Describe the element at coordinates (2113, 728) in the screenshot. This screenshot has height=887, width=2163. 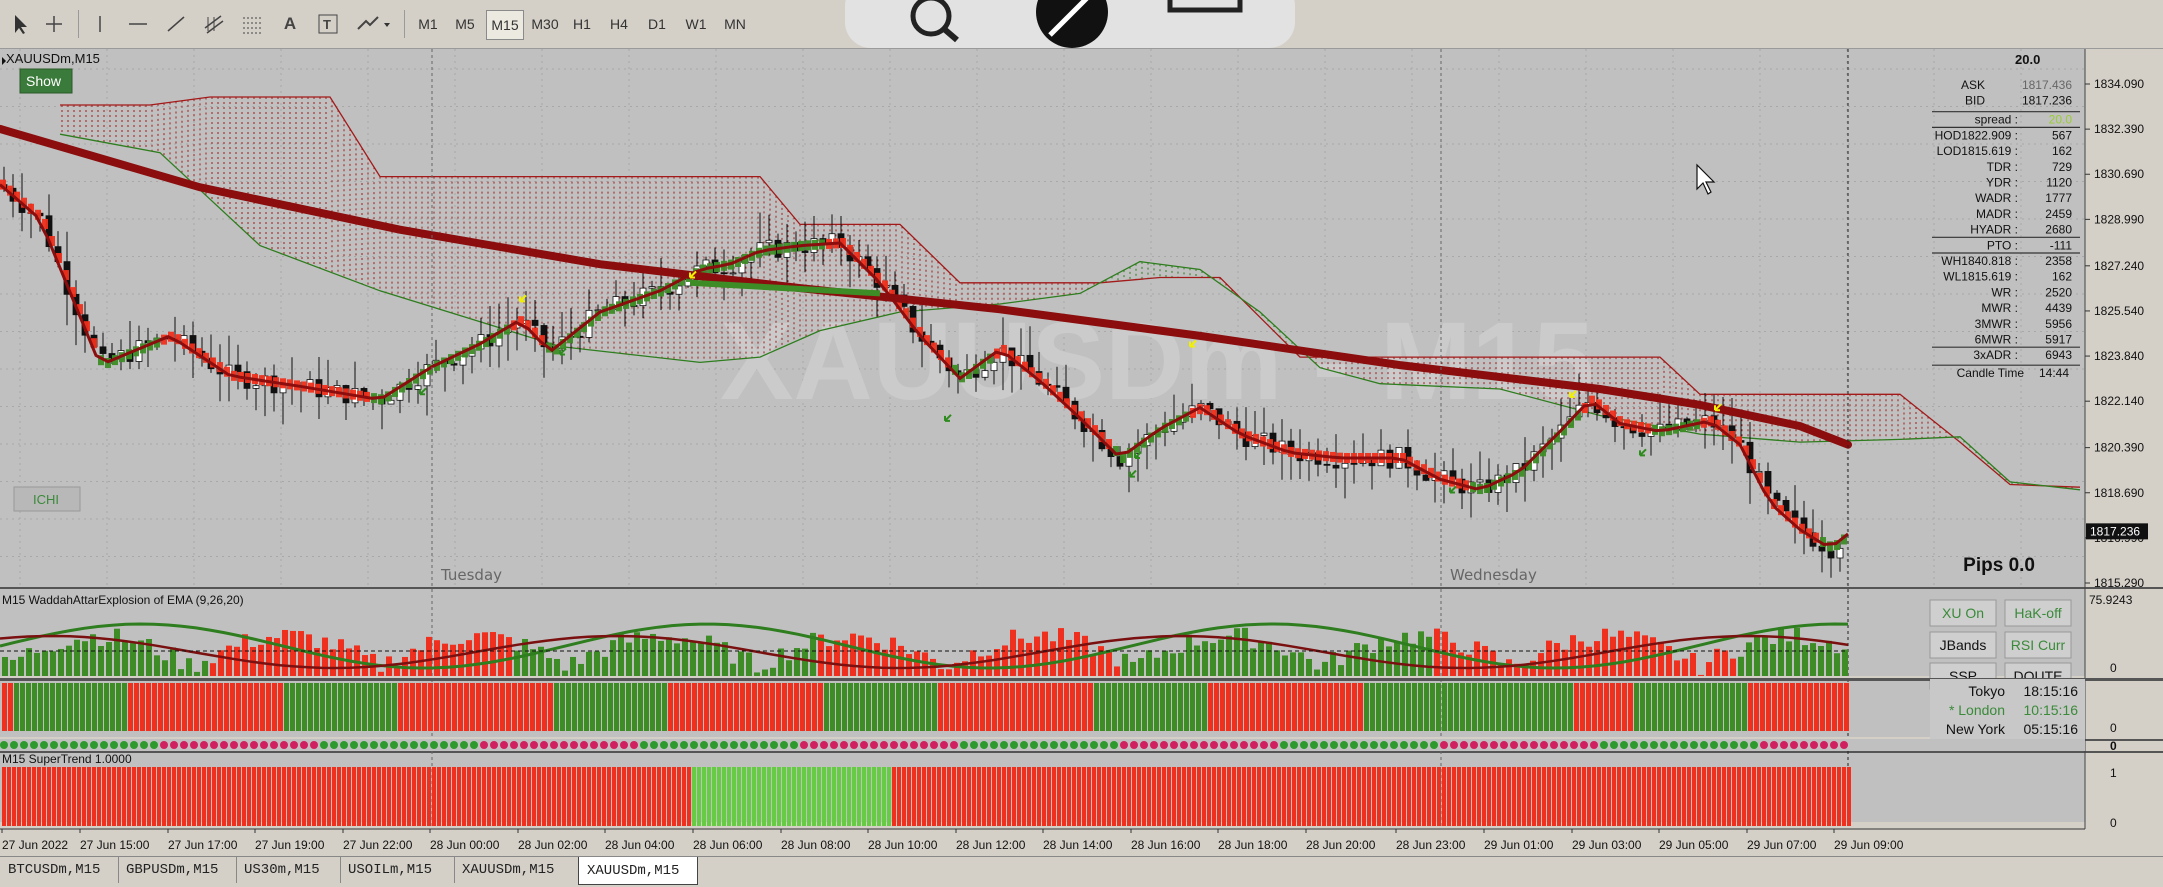
I see `hist-scale-zero: 0` at that location.